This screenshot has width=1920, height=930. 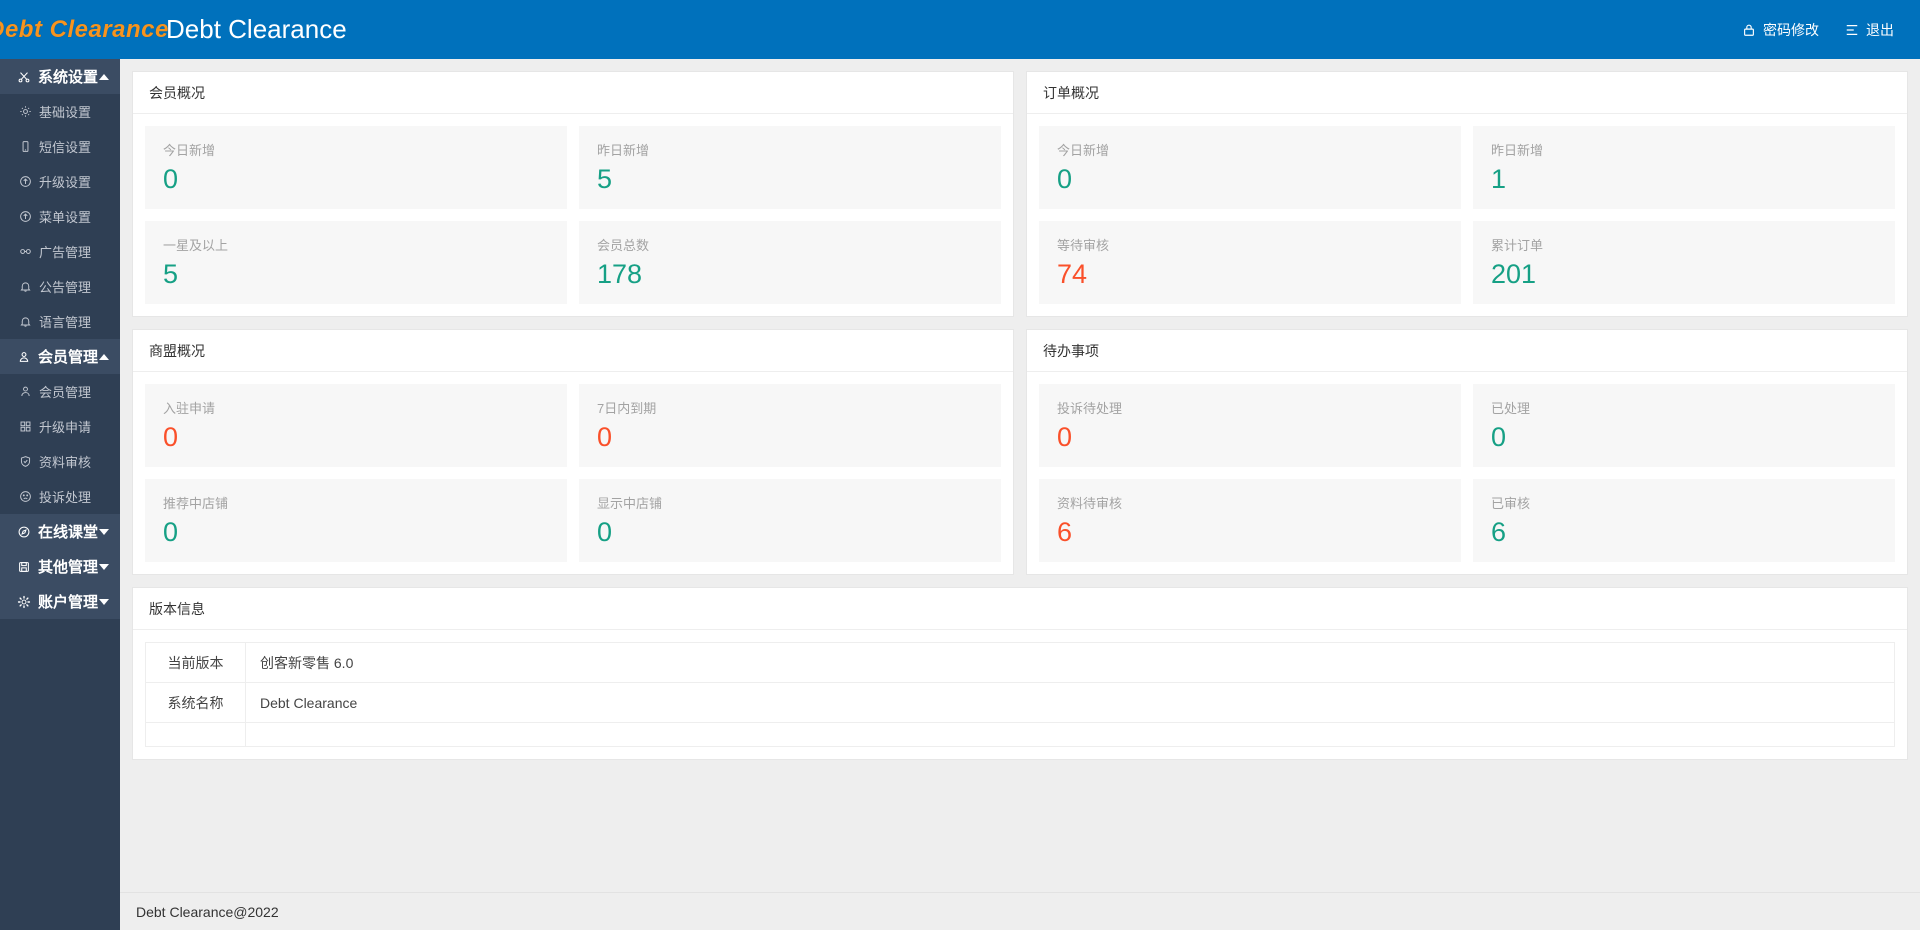 I want to click on sidebar-item-menu-settings: 菜单设置, so click(x=60, y=216).